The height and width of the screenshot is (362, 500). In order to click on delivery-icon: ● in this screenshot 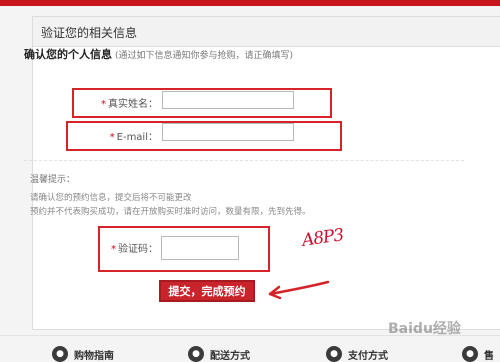, I will do `click(196, 354)`.